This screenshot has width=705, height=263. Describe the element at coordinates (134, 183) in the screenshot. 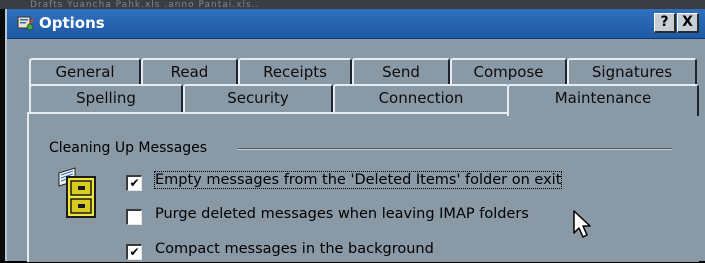

I see `checkbox-empty-deleted-items: ✔` at that location.